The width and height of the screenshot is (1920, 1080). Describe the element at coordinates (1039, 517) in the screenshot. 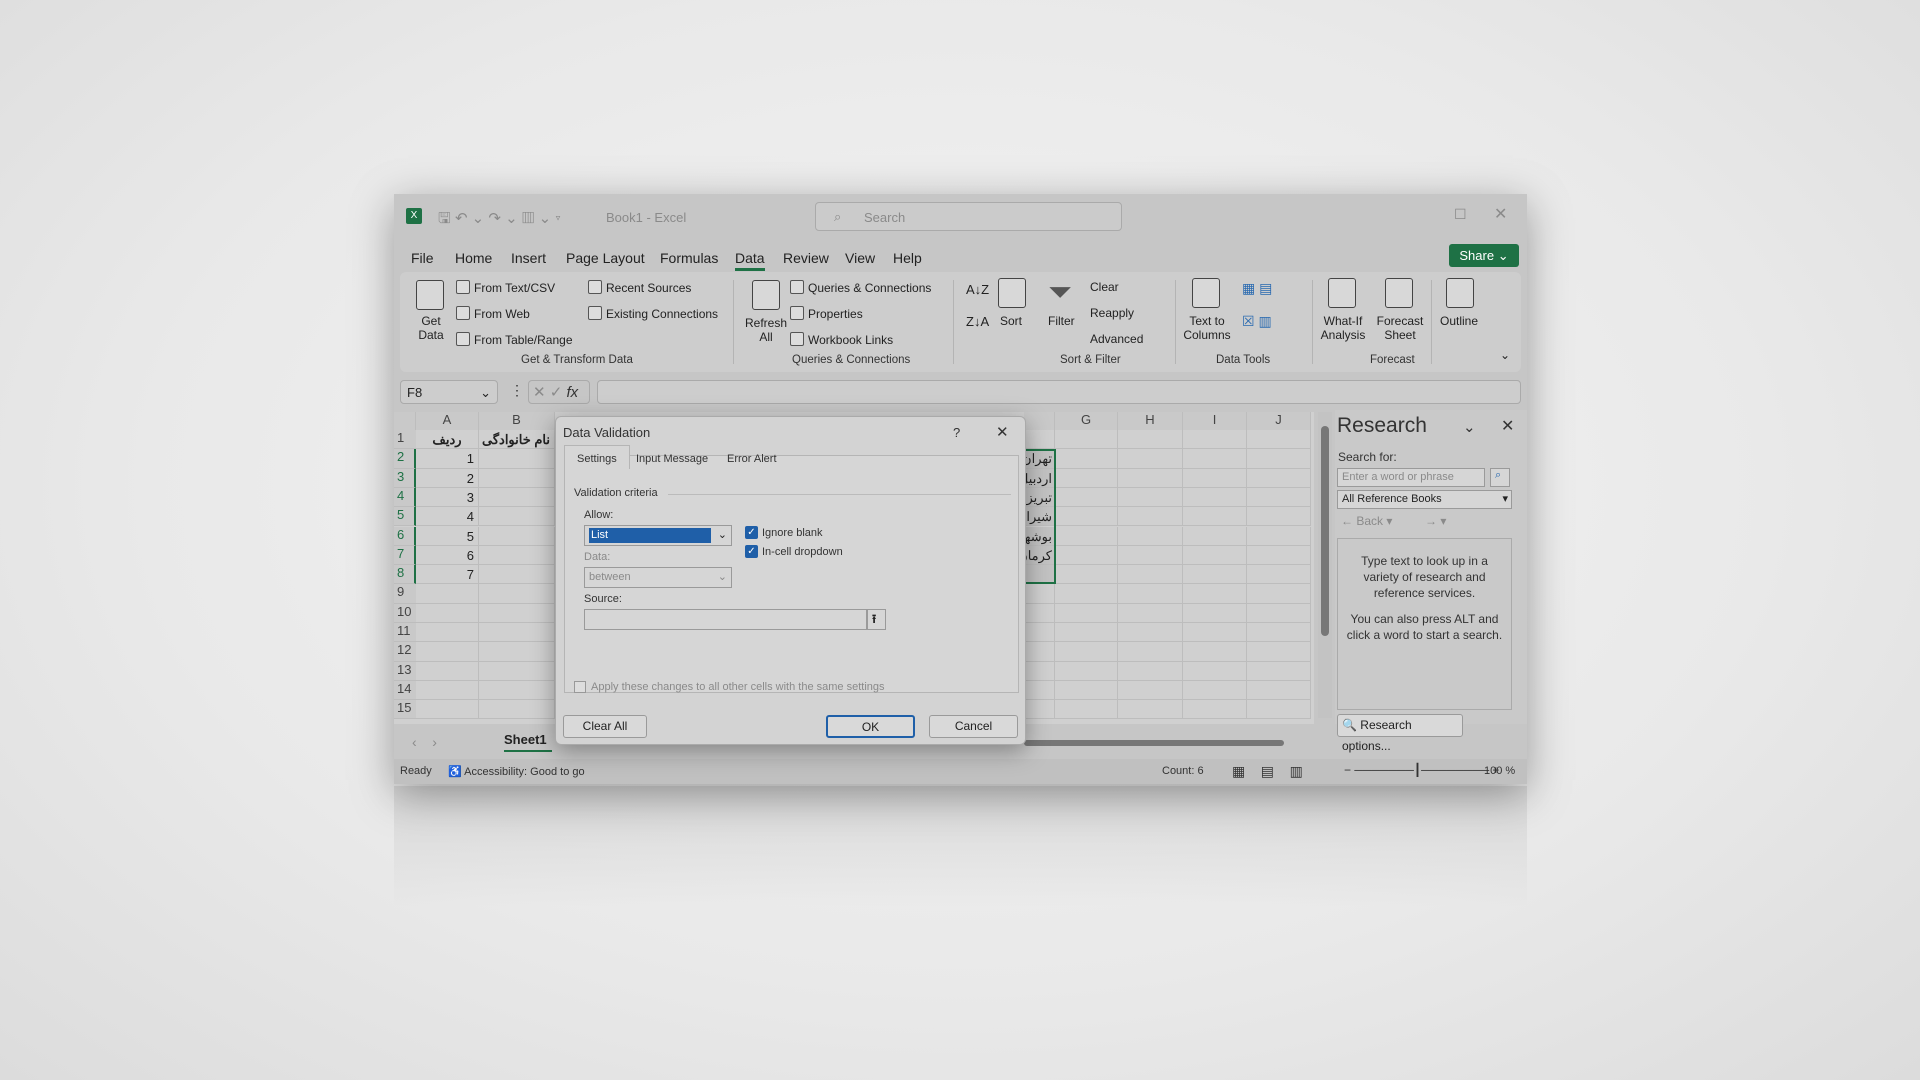

I see `cell-f5: شیراز` at that location.